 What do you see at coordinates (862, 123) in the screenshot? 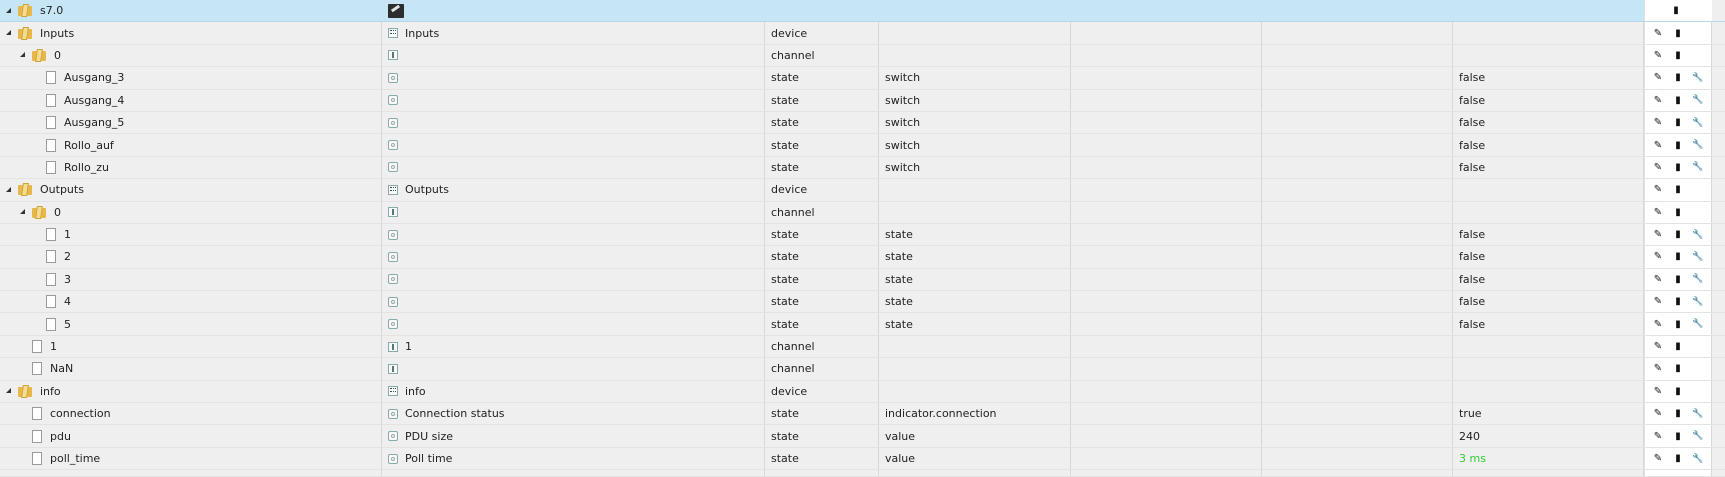
I see `tree-row-4: Ausgang_5 state switch false ✎ ▮ 🔧` at bounding box center [862, 123].